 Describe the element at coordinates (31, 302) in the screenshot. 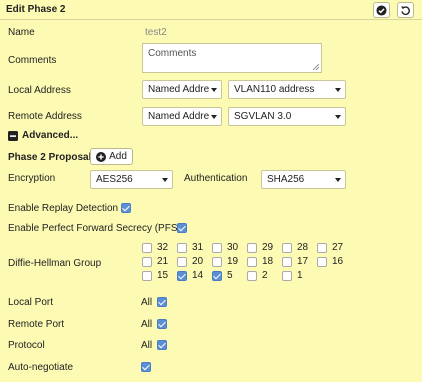

I see `local-port-label: Local Port` at that location.